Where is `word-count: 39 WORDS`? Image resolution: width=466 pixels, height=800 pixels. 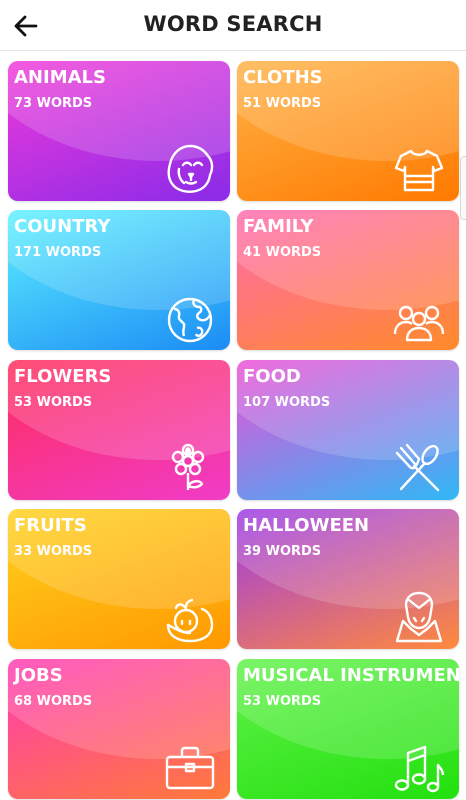
word-count: 39 WORDS is located at coordinates (282, 551).